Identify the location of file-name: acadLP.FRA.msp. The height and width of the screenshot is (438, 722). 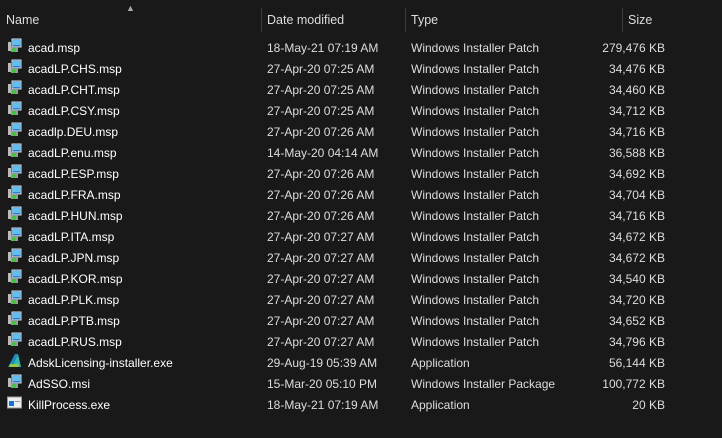
(74, 195).